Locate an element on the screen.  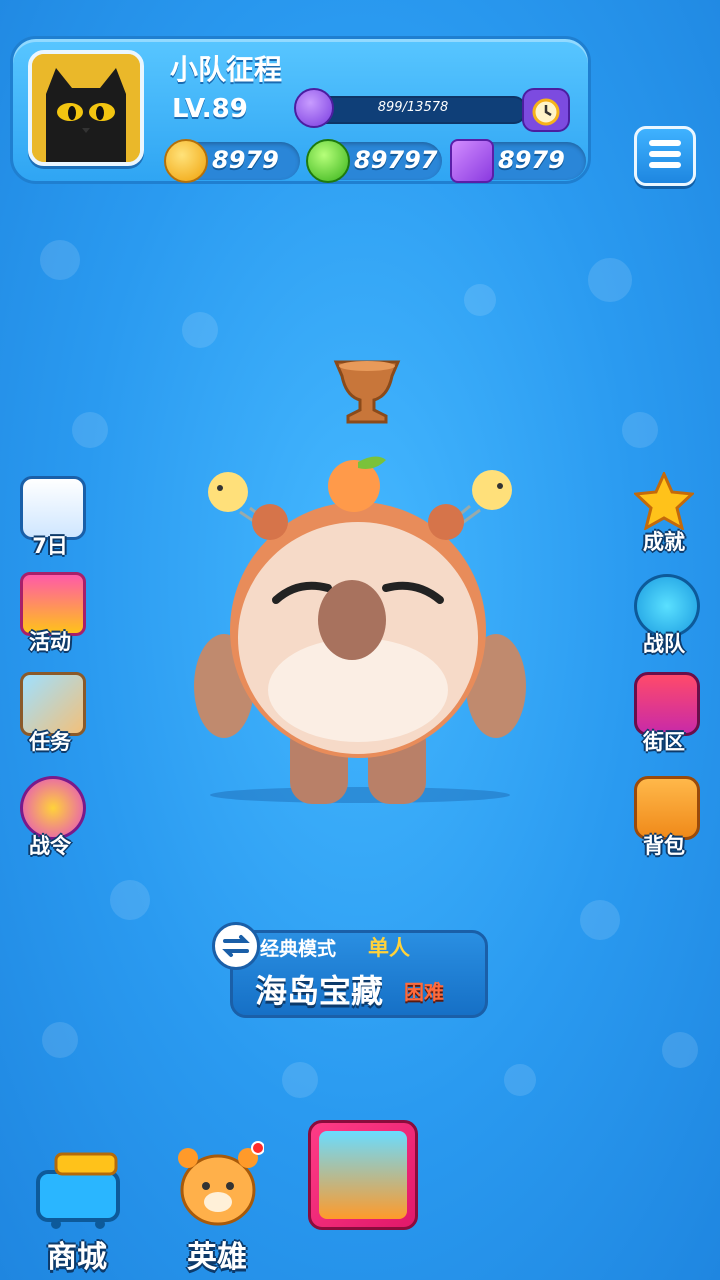
achievements-button: 成就 is located at coordinates (664, 518).